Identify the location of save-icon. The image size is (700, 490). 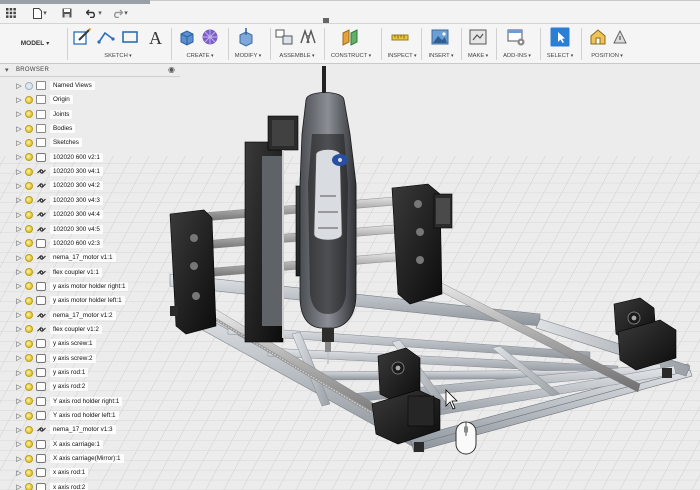
(67, 13).